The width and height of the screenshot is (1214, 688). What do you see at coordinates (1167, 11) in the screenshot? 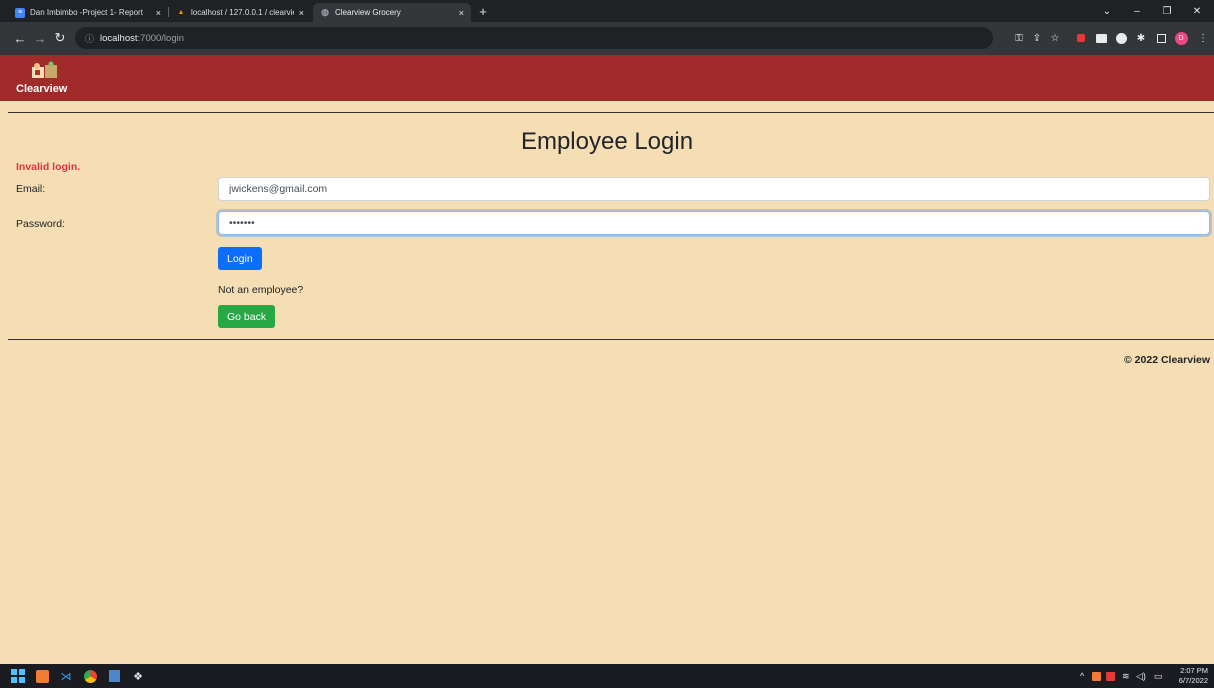
I see `restore-icon: ❐` at bounding box center [1167, 11].